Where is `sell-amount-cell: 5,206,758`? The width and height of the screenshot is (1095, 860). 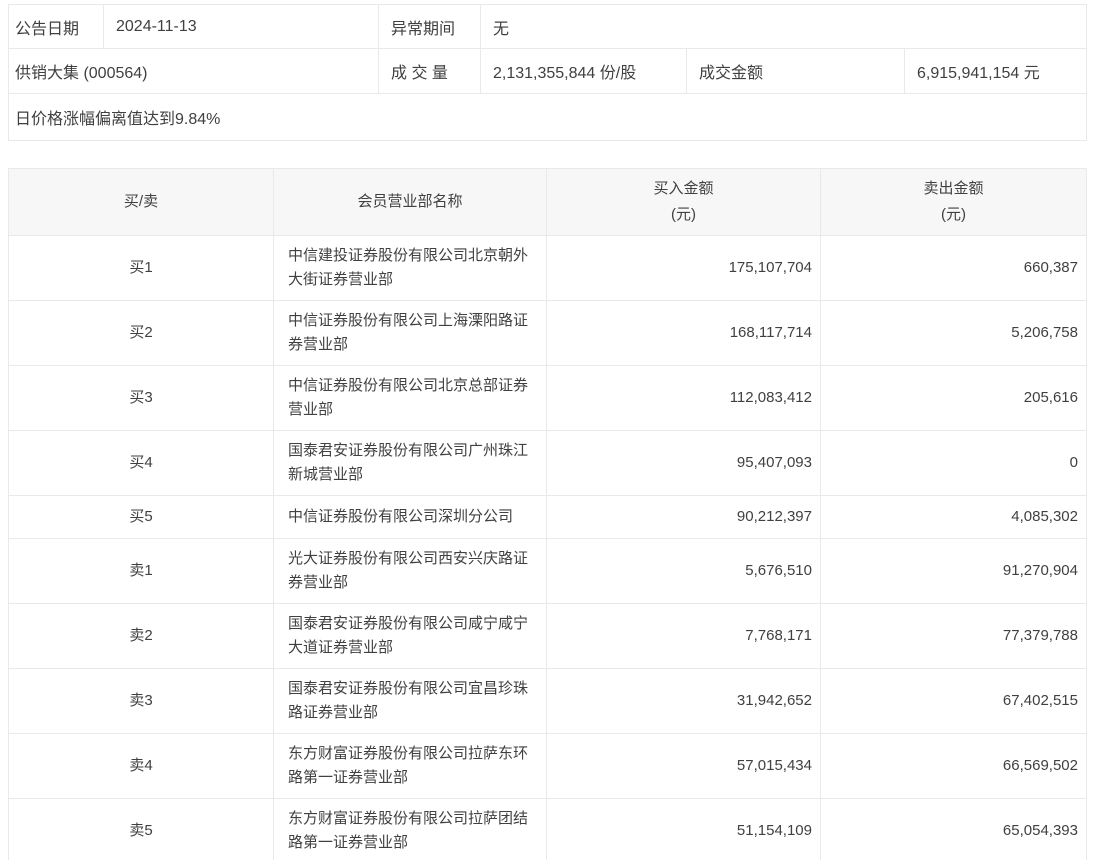
sell-amount-cell: 5,206,758 is located at coordinates (1044, 332).